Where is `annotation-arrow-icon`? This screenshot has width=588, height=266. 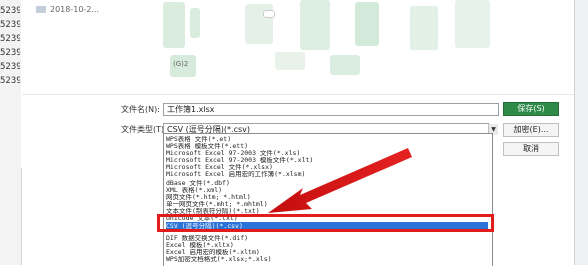 annotation-arrow-icon is located at coordinates (340, 180).